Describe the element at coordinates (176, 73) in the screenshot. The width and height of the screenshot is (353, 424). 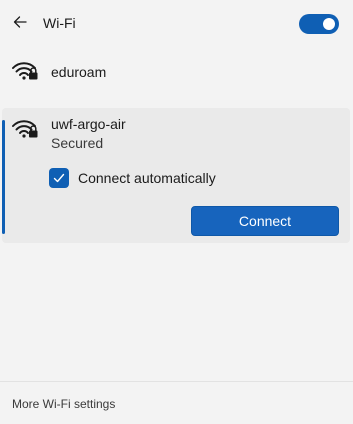
I see `network-item-eduroam: eduroam` at that location.